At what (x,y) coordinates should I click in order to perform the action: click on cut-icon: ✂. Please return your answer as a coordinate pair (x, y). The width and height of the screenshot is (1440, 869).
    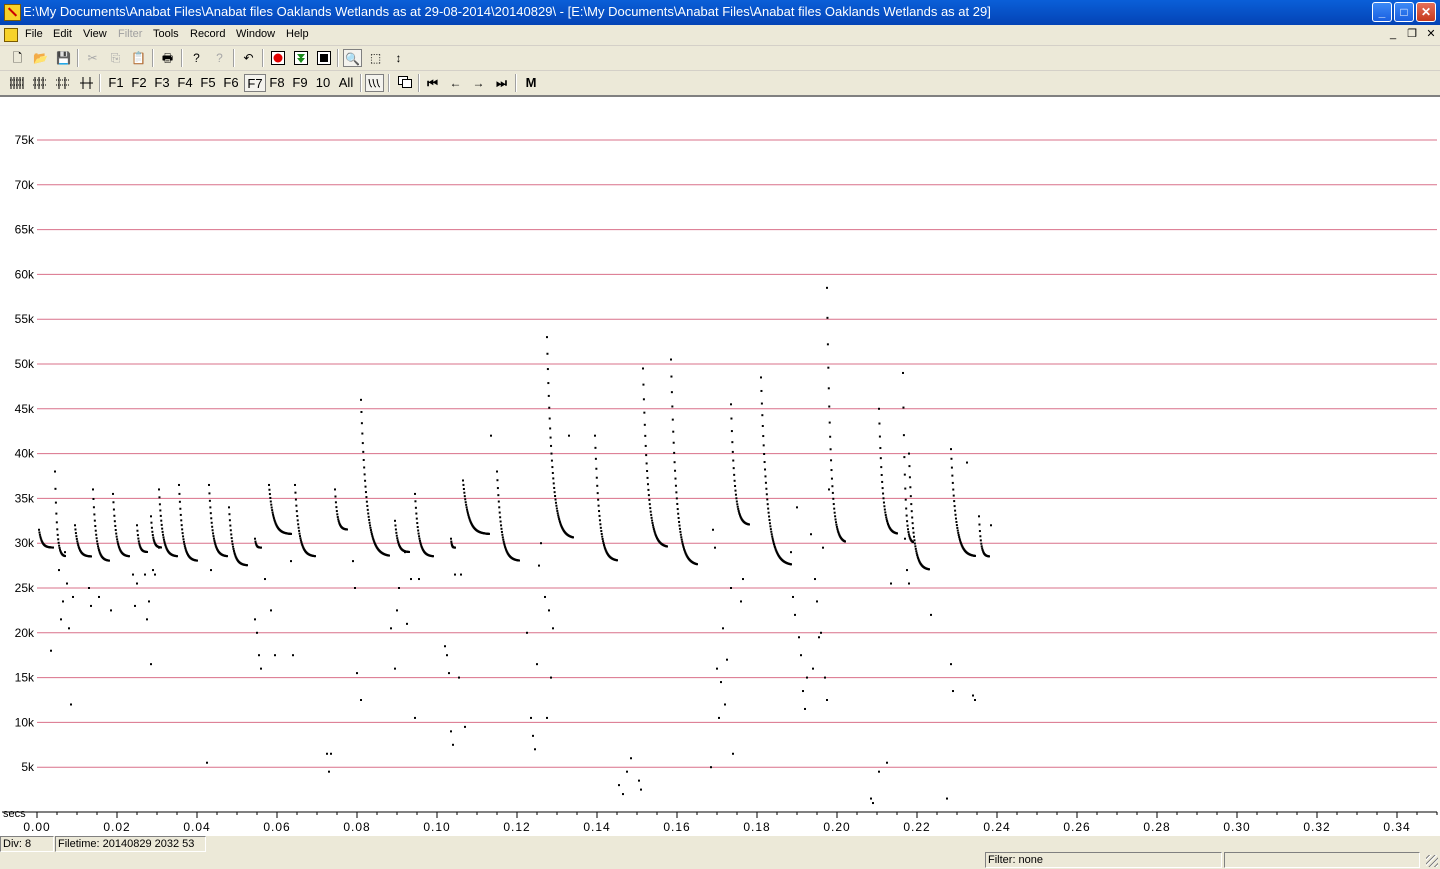
    Looking at the image, I should click on (92, 58).